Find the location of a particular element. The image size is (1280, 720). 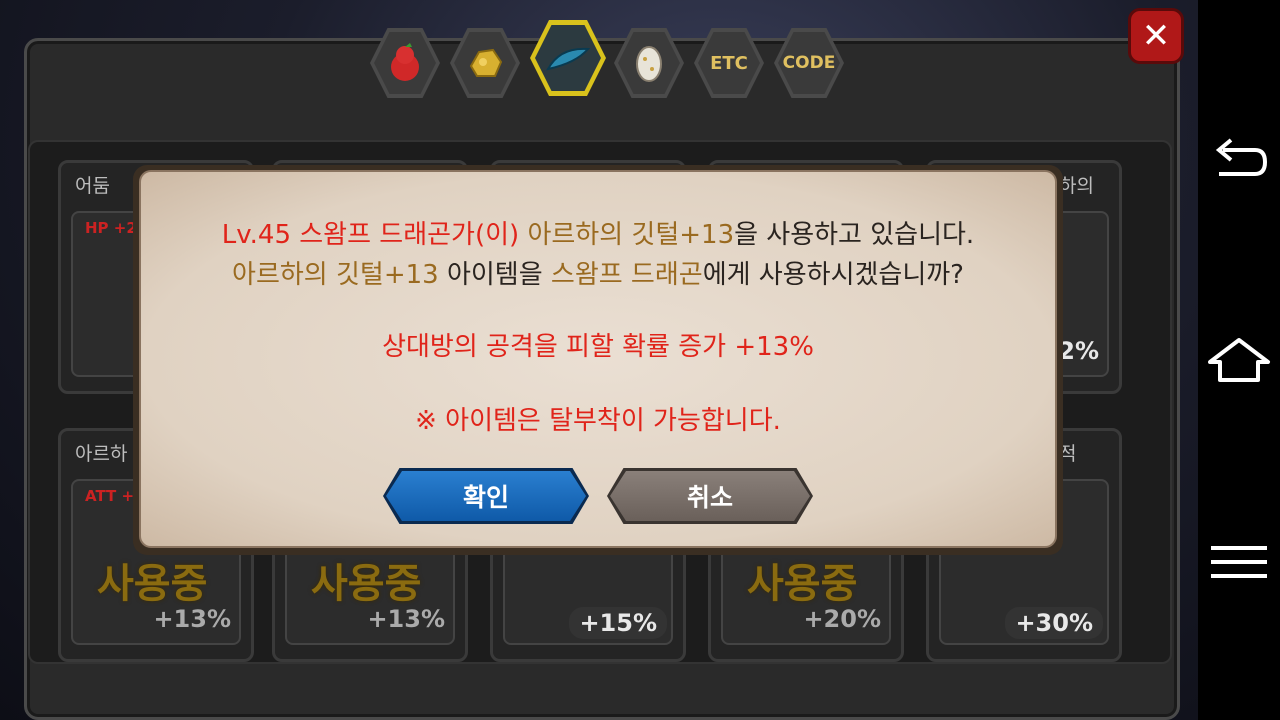

close-button: ✕ is located at coordinates (1156, 36).